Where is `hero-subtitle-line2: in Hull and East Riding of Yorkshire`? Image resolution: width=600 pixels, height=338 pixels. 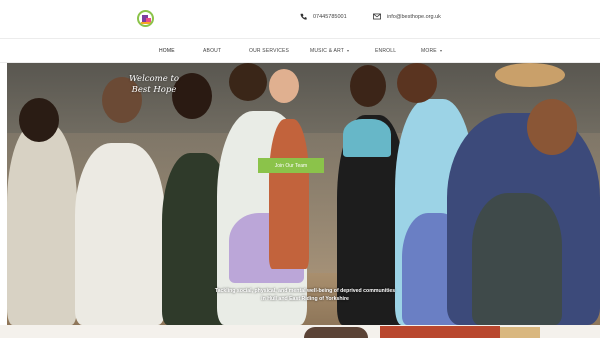
hero-subtitle-line2: in Hull and East Riding of Yorkshire is located at coordinates (305, 299).